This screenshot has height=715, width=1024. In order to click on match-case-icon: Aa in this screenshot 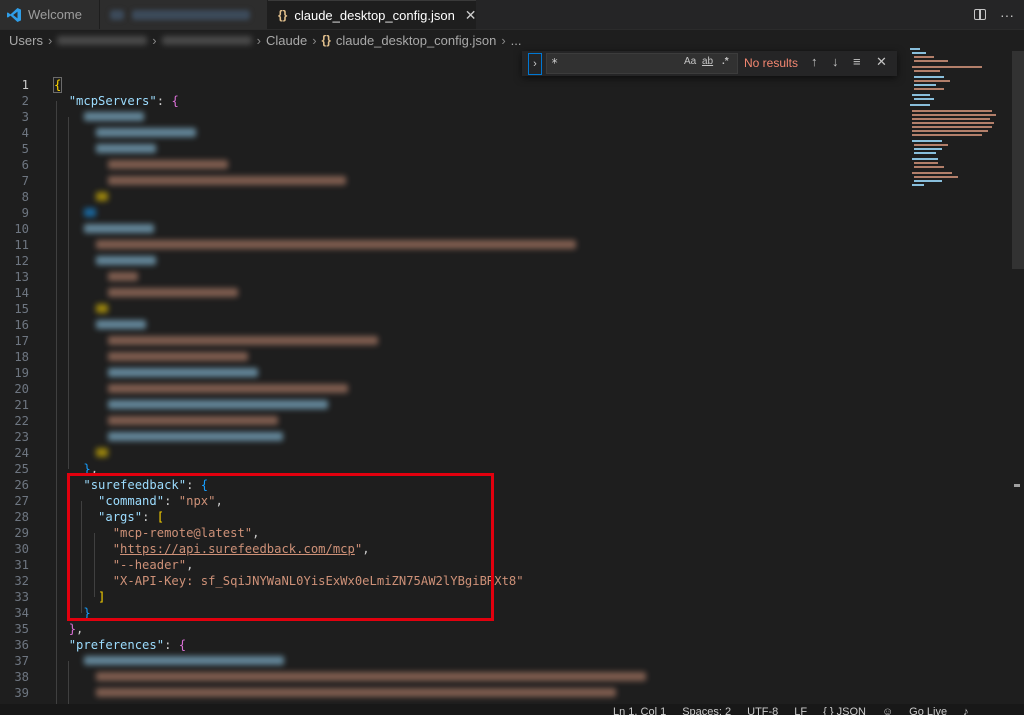, I will do `click(690, 61)`.